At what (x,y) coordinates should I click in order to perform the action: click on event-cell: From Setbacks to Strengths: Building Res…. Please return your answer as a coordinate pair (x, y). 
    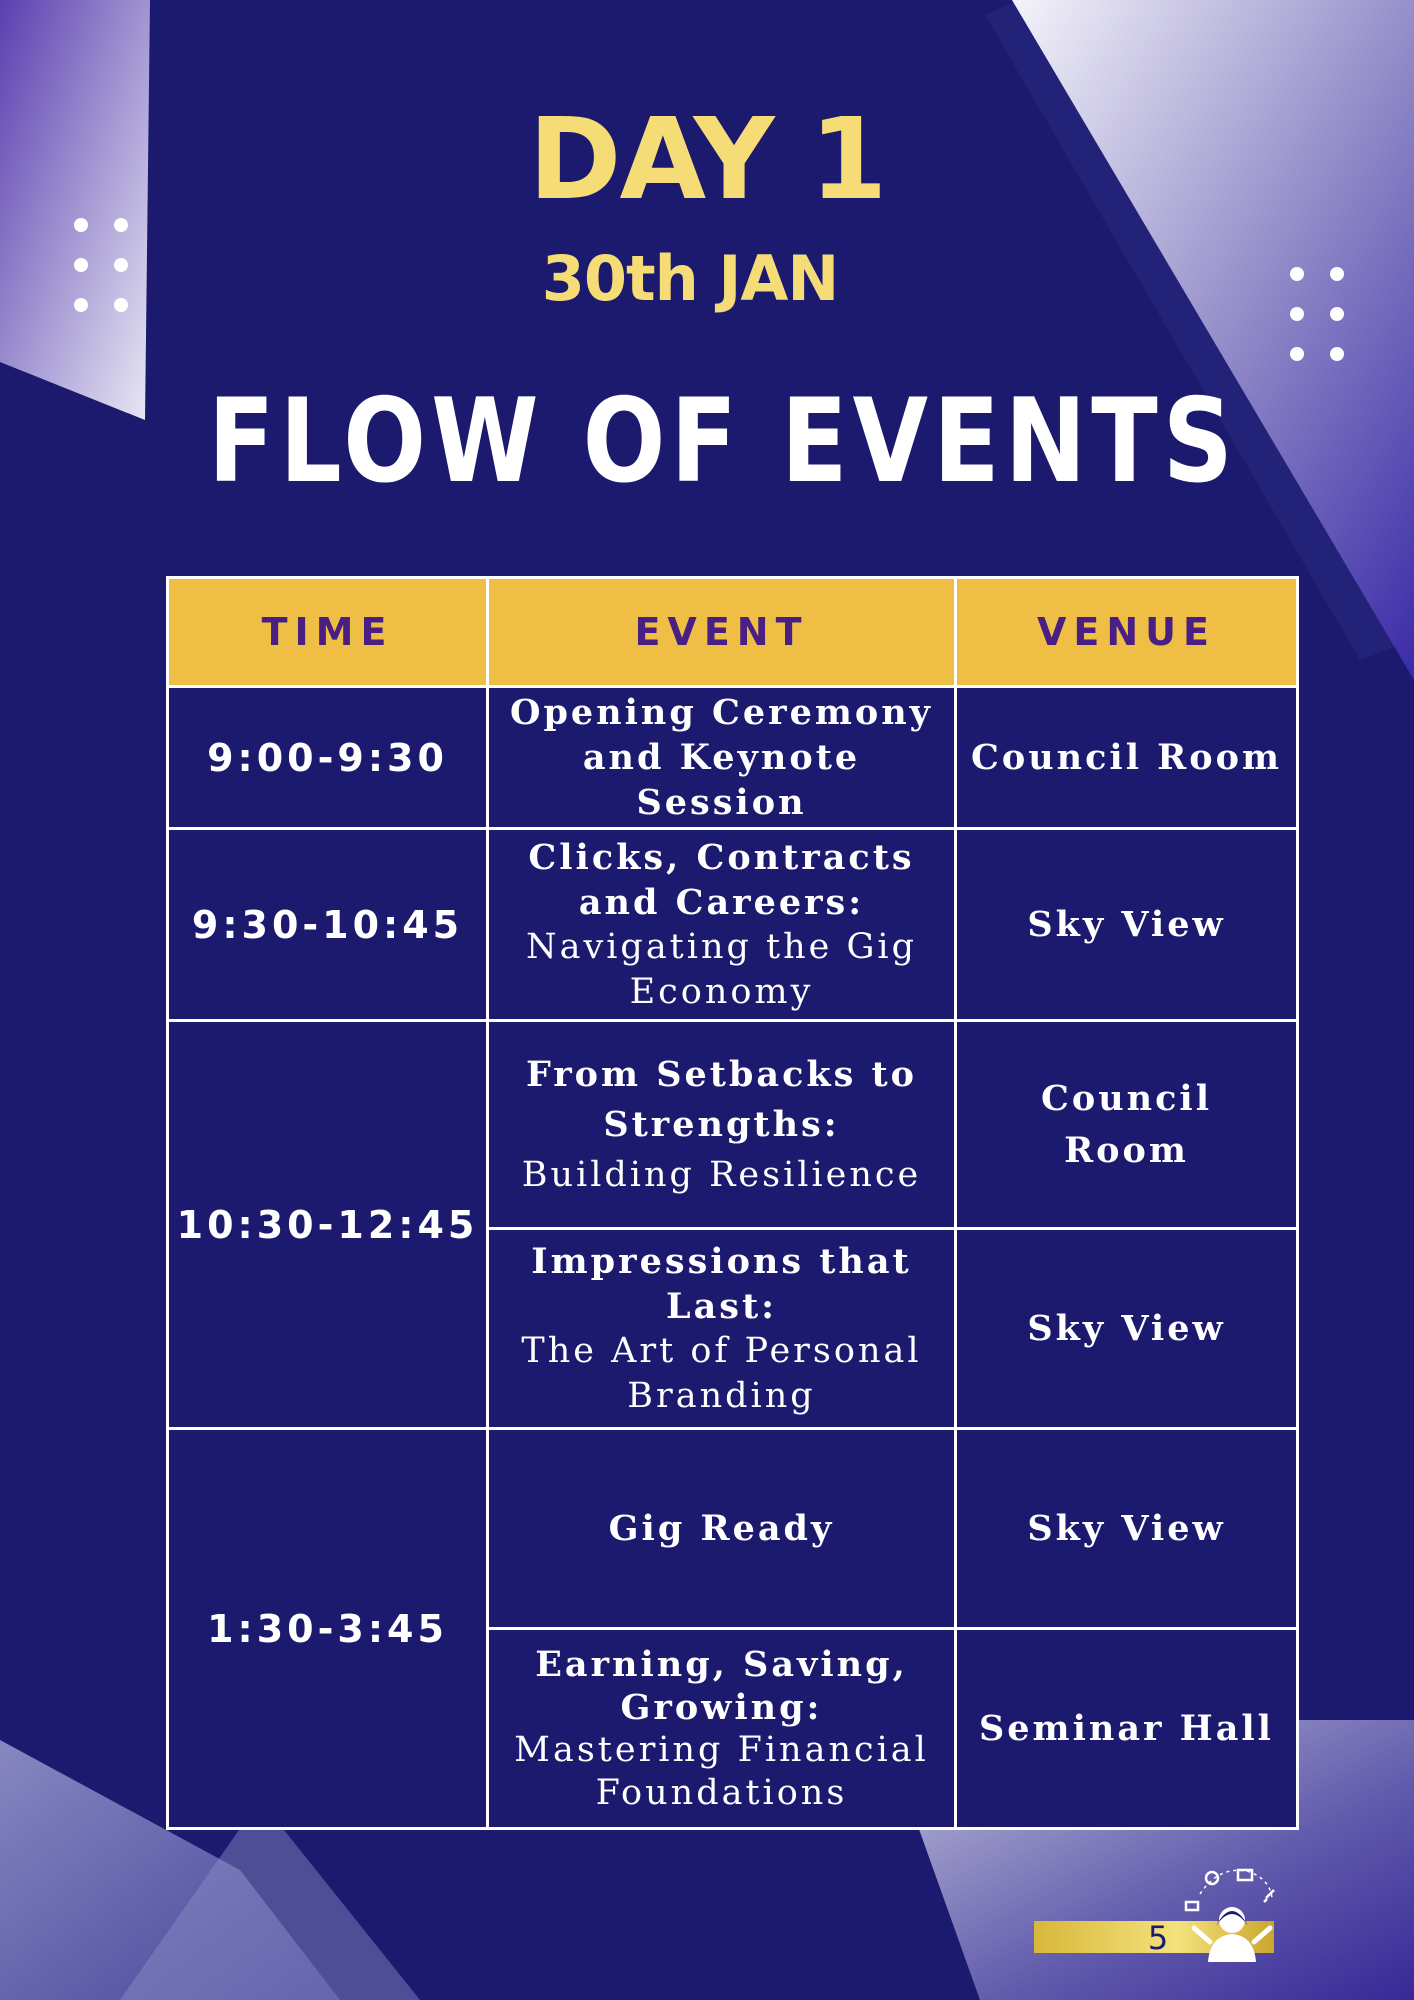
    Looking at the image, I should click on (721, 1124).